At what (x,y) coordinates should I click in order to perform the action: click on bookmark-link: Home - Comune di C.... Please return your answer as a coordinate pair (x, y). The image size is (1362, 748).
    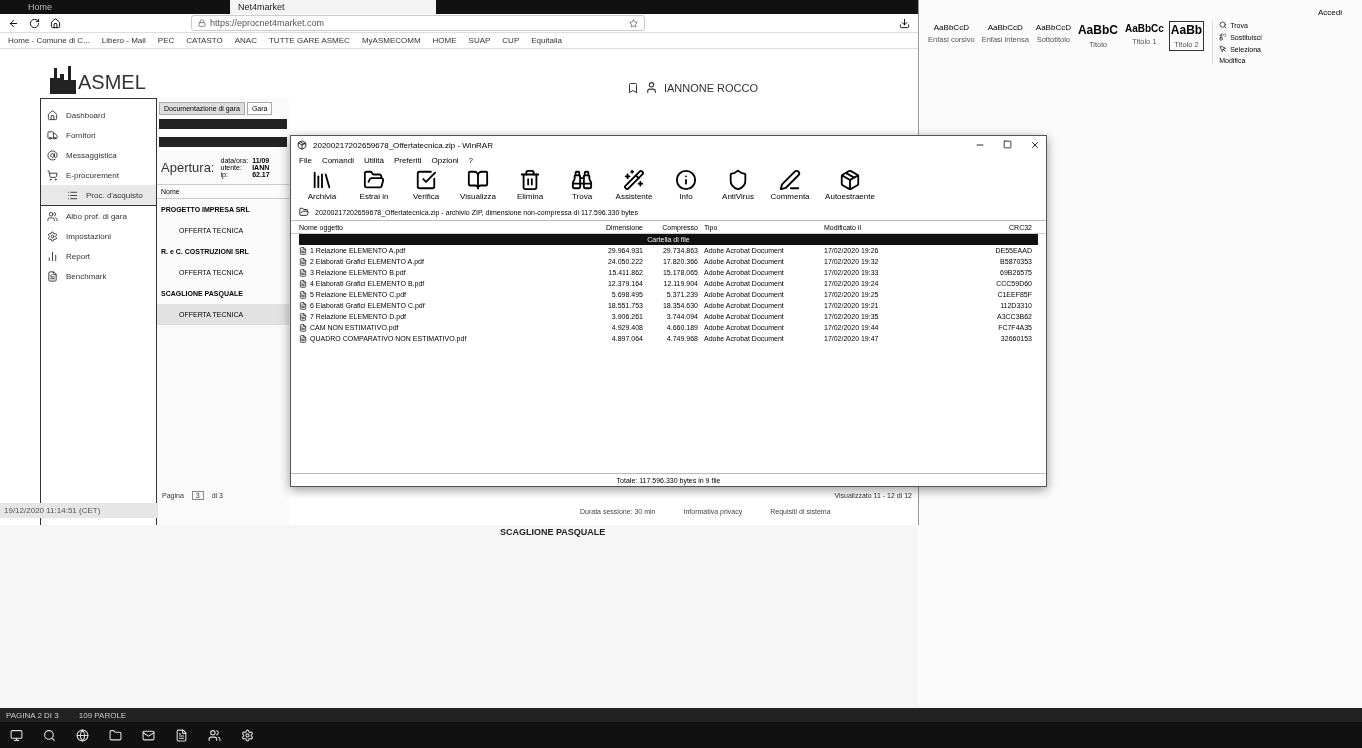
    Looking at the image, I should click on (49, 40).